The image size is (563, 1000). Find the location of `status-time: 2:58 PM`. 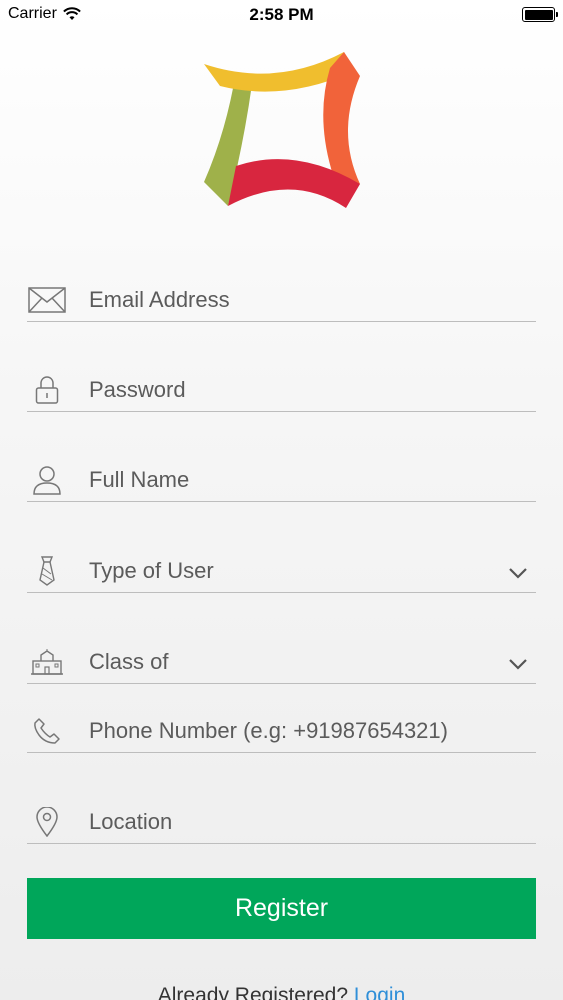

status-time: 2:58 PM is located at coordinates (281, 14).